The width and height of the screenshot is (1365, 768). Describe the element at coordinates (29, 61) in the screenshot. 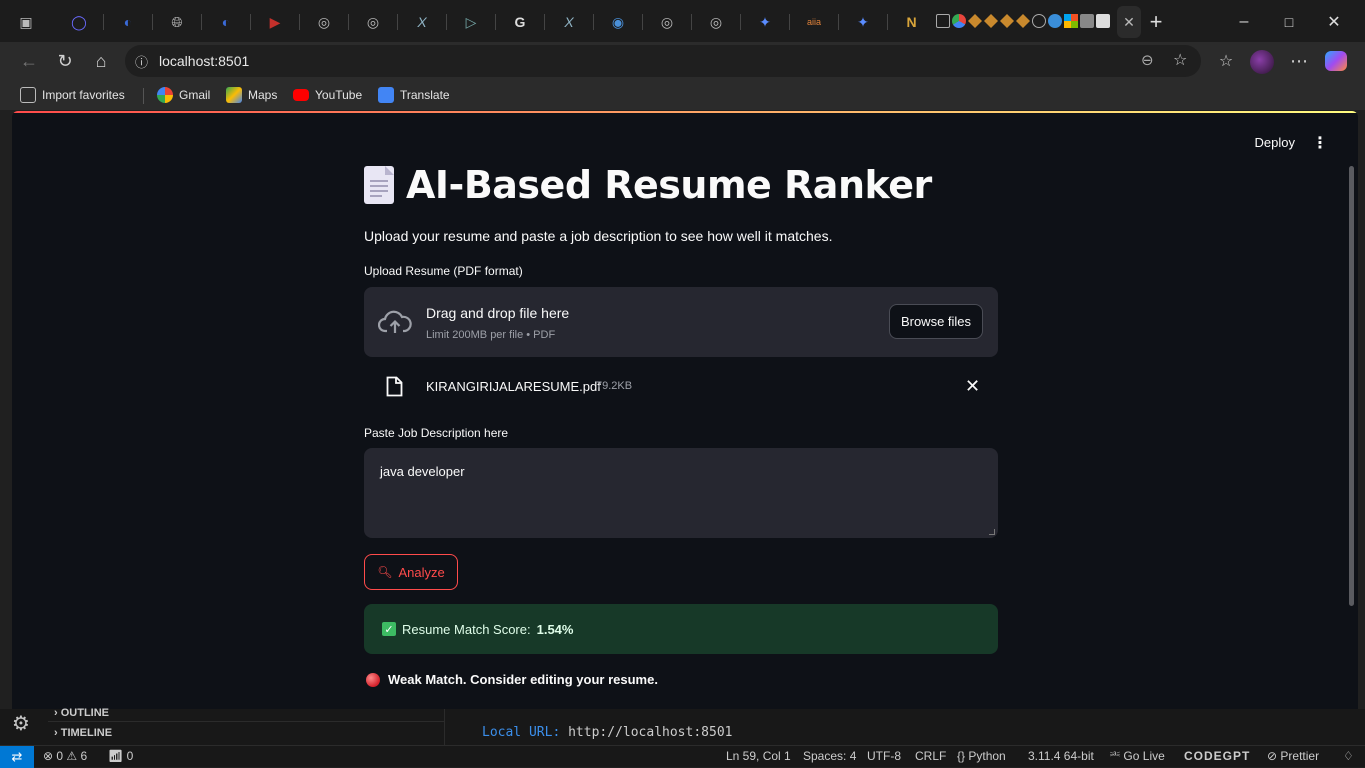

I see `back-button: ←` at that location.